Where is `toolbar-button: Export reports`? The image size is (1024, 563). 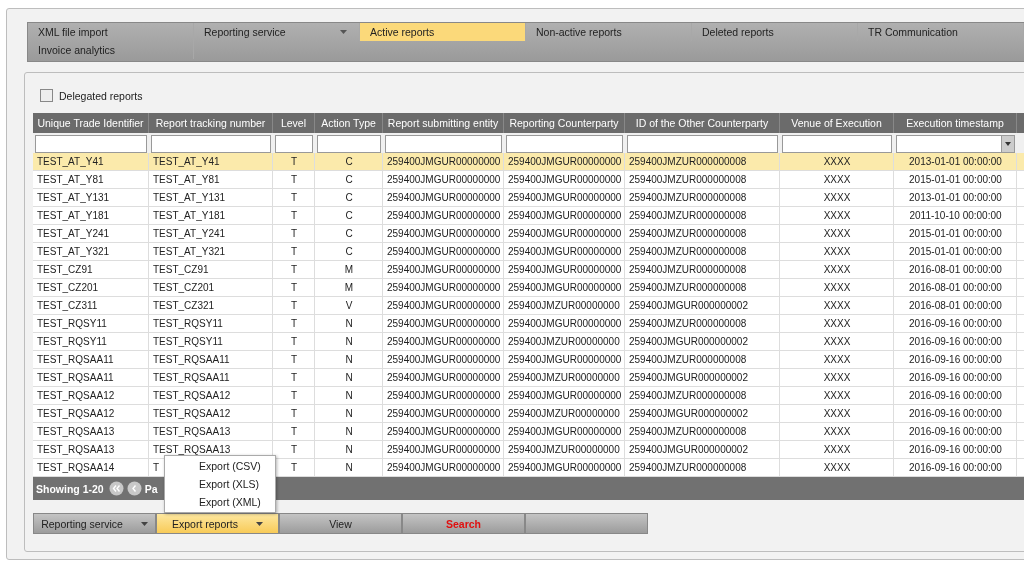
toolbar-button: Export reports is located at coordinates (217, 523).